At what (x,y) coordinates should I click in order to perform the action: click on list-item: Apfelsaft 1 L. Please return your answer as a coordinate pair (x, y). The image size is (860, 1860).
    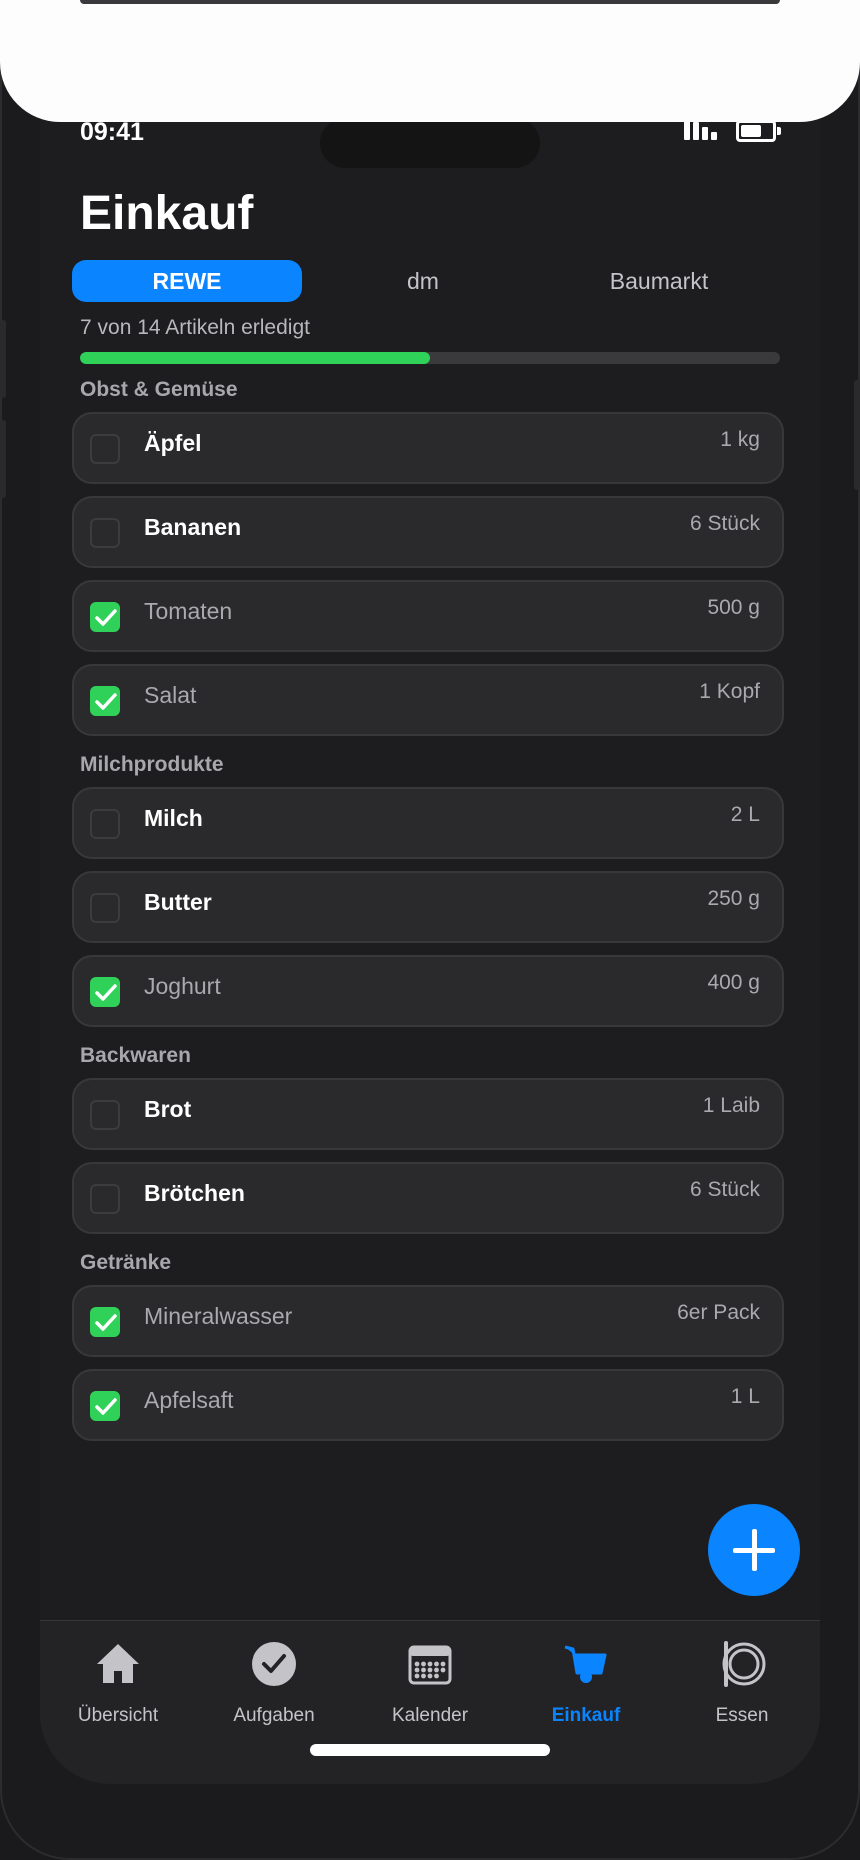
    Looking at the image, I should click on (428, 1405).